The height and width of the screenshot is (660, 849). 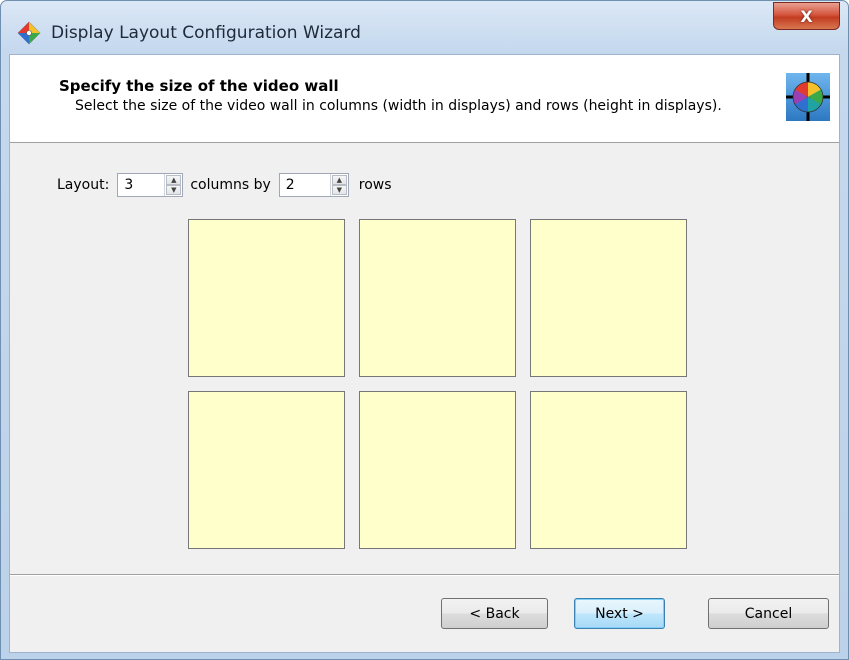 What do you see at coordinates (29, 33) in the screenshot?
I see `app-icon` at bounding box center [29, 33].